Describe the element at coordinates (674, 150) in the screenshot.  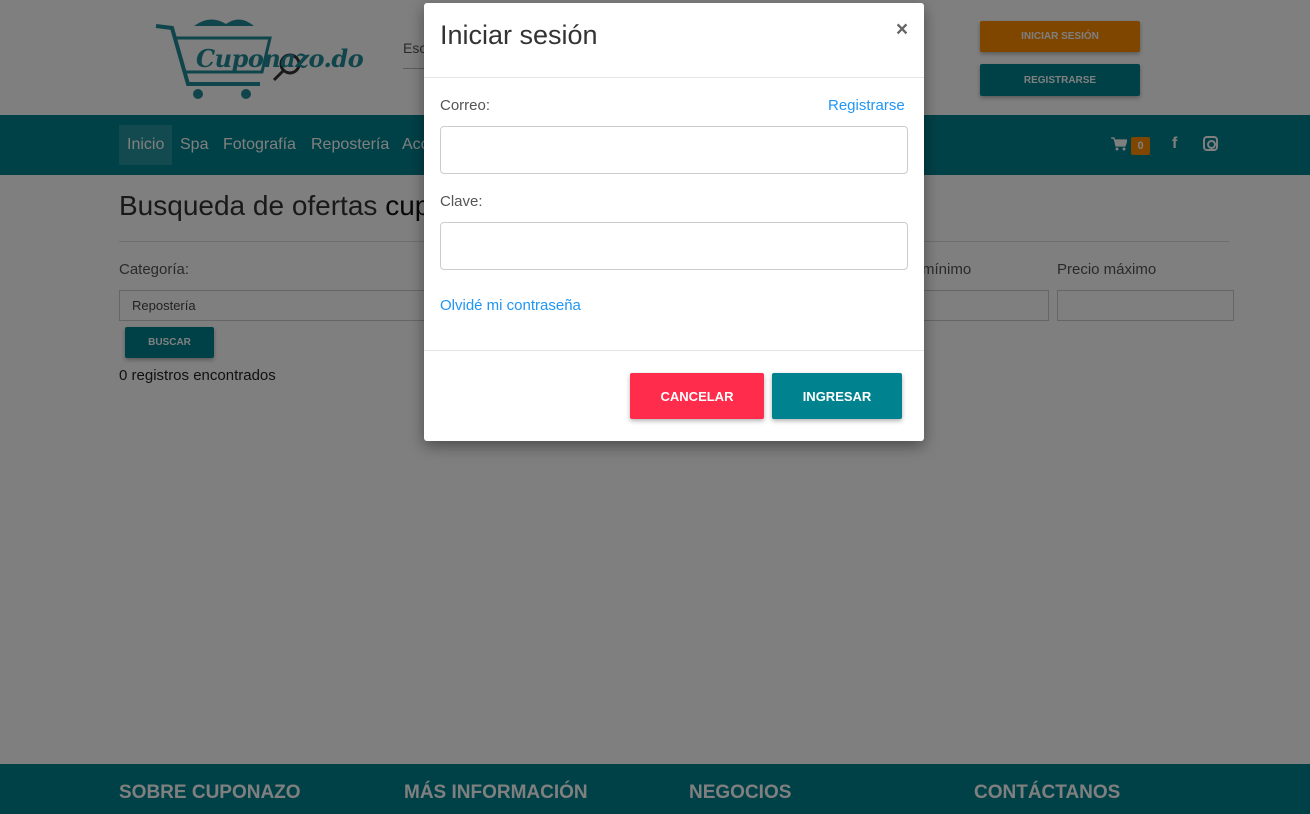
I see `email-field` at that location.